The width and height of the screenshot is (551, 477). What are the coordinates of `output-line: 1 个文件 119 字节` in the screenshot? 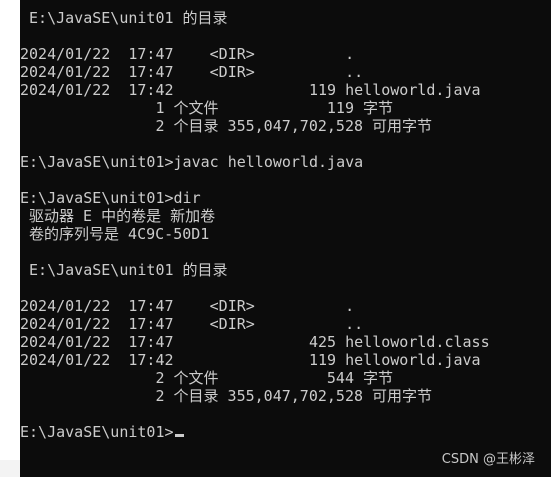 It's located at (207, 108).